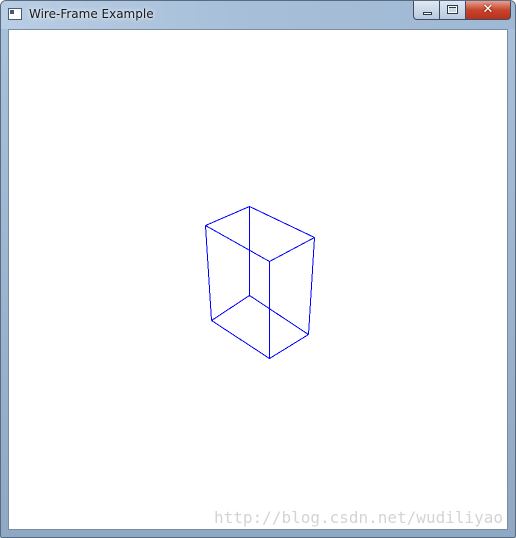 The height and width of the screenshot is (538, 516). What do you see at coordinates (426, 10) in the screenshot?
I see `minimize-button` at bounding box center [426, 10].